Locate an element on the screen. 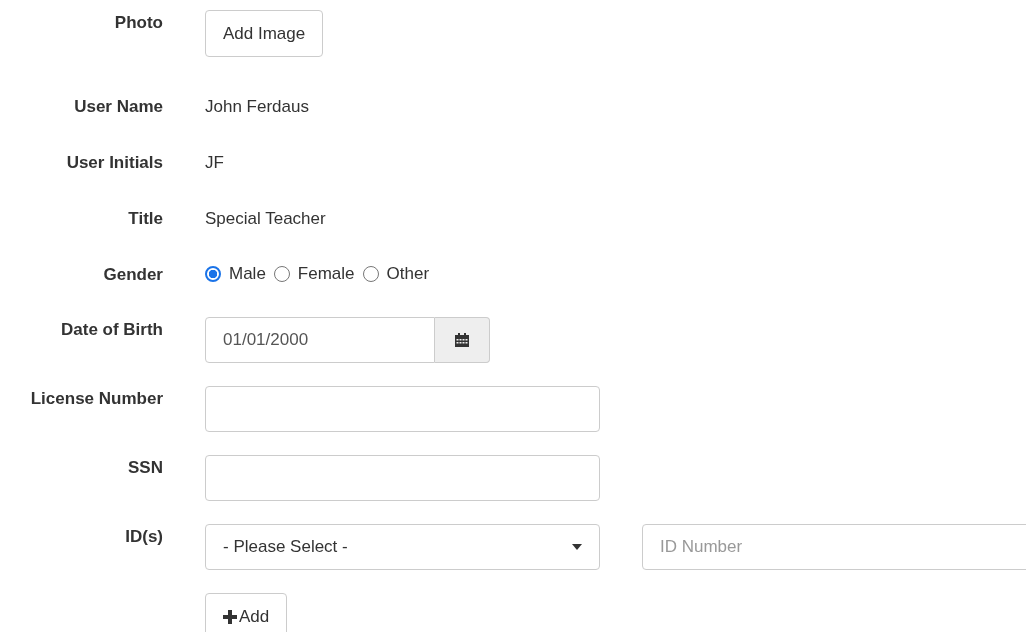 The height and width of the screenshot is (632, 1026). add-image-button: Add Image is located at coordinates (264, 33).